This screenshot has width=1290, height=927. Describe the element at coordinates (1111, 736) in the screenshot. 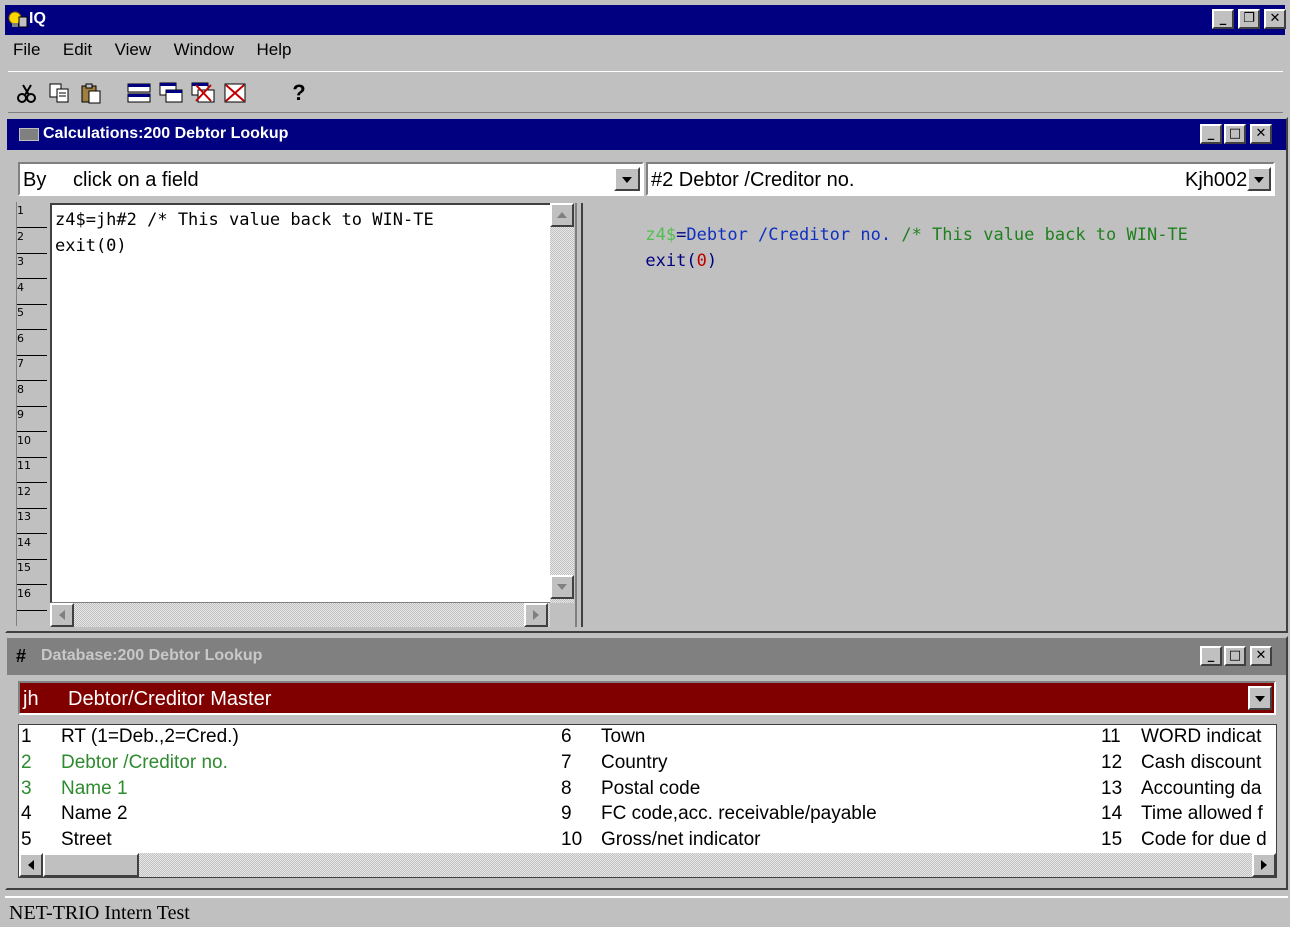

I see `field-number: 11` at that location.